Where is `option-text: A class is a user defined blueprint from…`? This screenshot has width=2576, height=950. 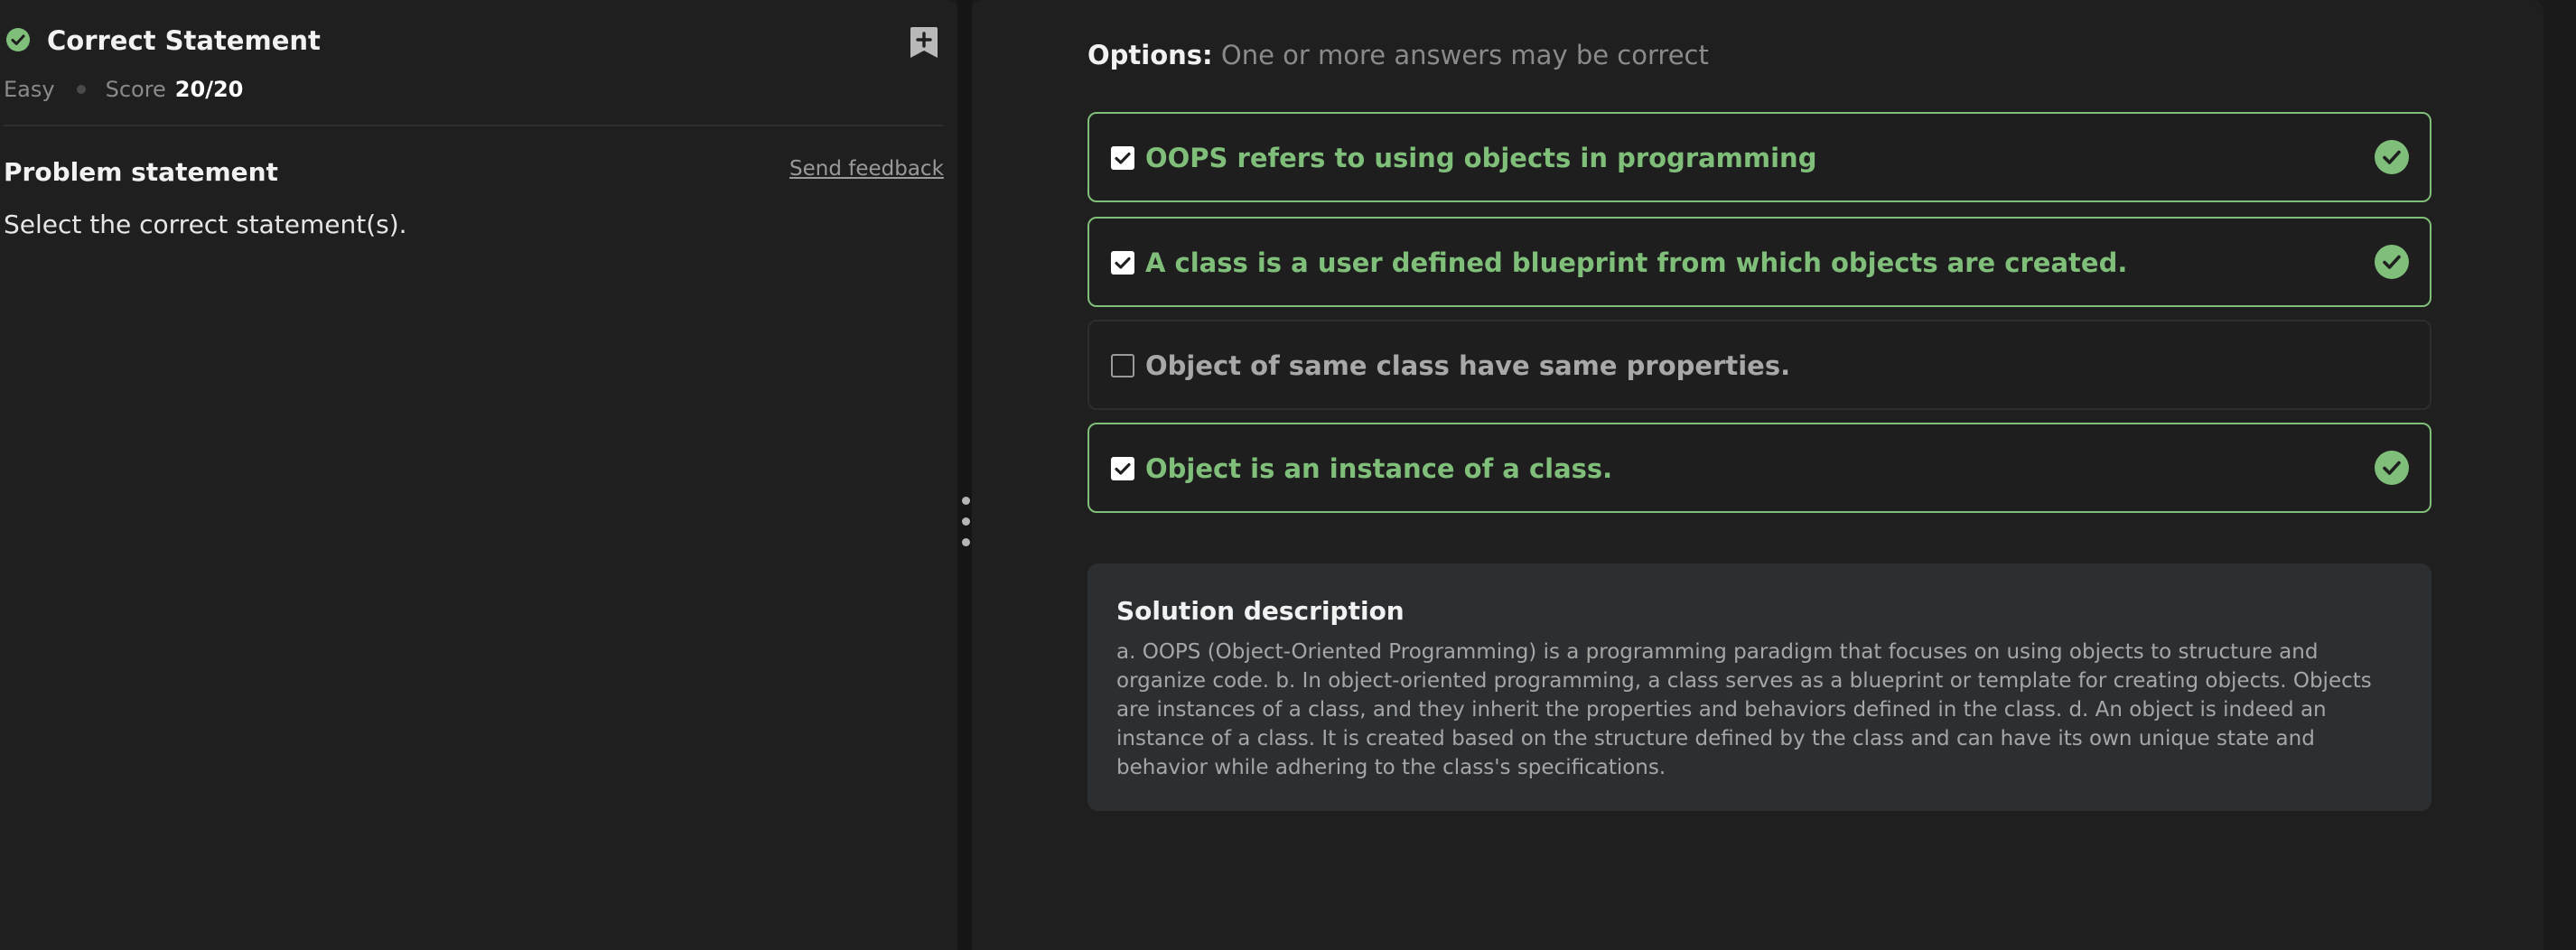
option-text: A class is a user defined blueprint from… is located at coordinates (1636, 262).